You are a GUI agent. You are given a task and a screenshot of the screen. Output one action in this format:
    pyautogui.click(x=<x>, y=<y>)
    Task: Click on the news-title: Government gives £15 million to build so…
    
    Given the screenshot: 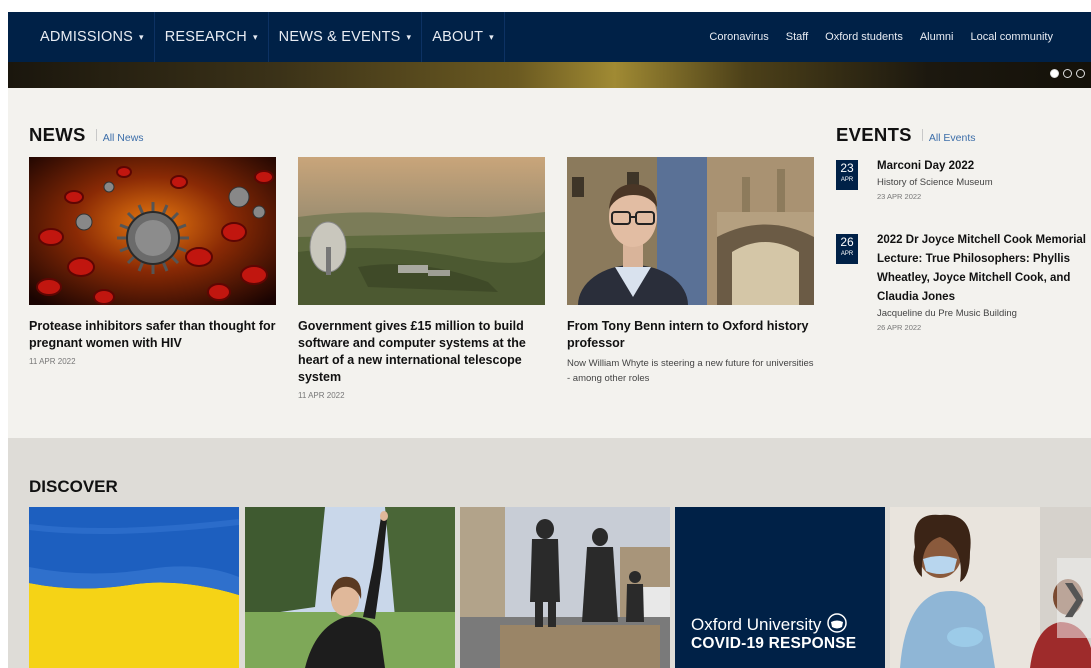 What is the action you would take?
    pyautogui.click(x=421, y=352)
    